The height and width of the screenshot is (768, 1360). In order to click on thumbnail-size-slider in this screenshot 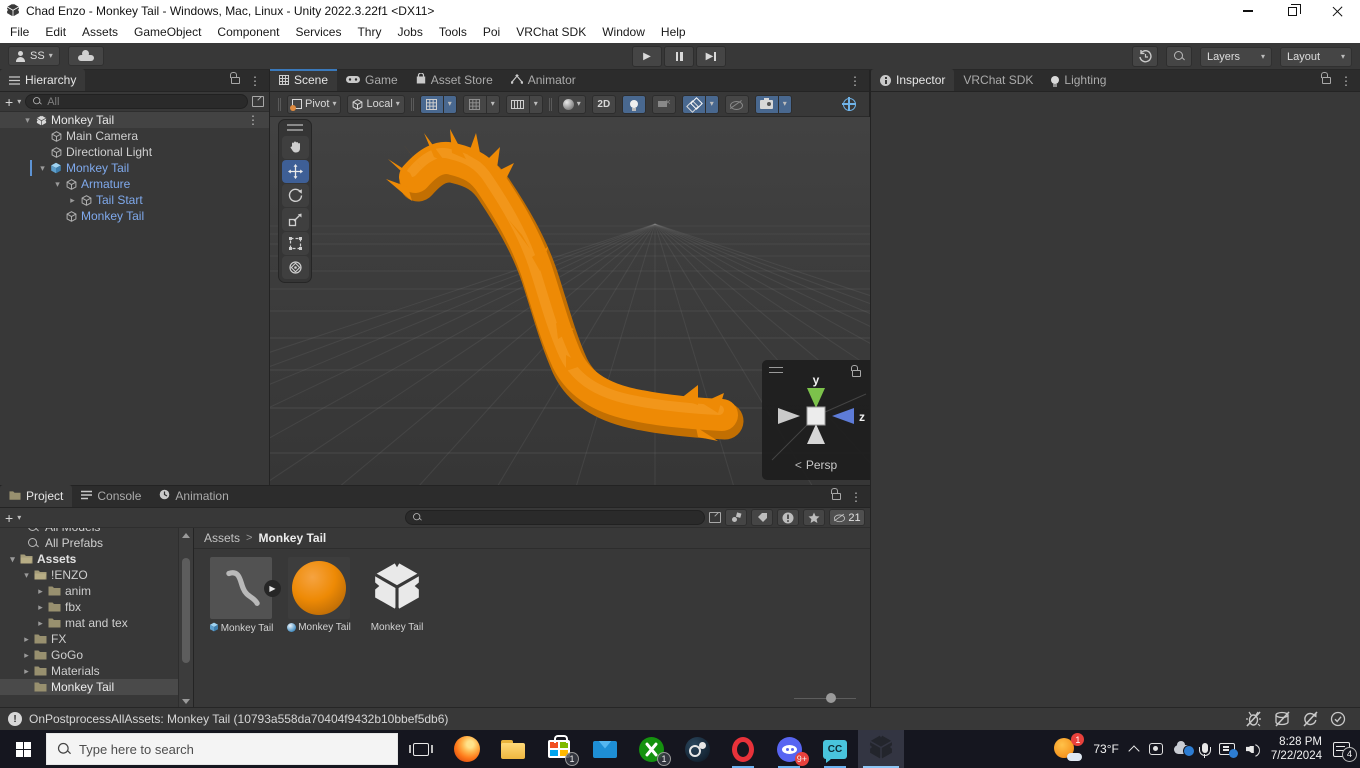, I will do `click(825, 698)`.